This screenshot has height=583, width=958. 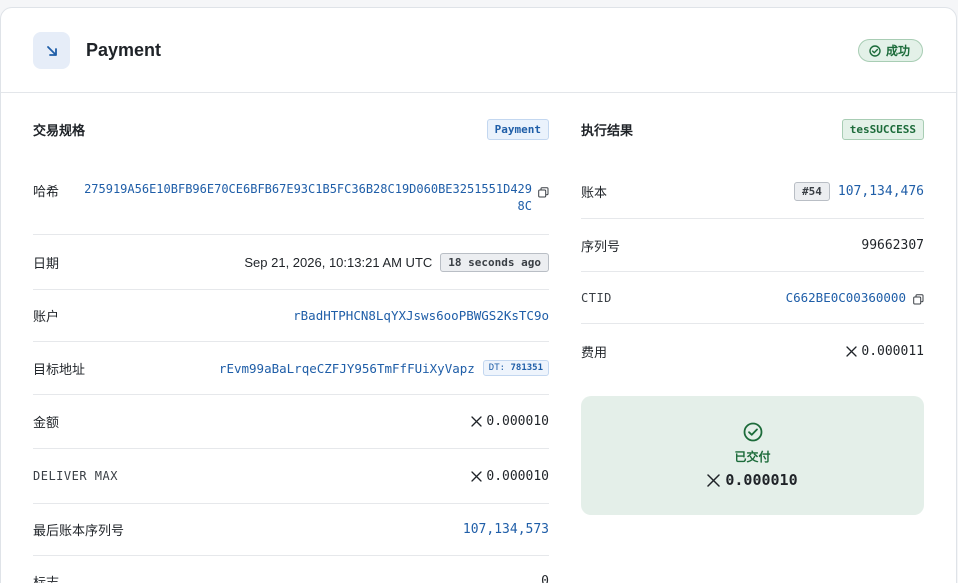 I want to click on flags-label: 标志, so click(x=46, y=578).